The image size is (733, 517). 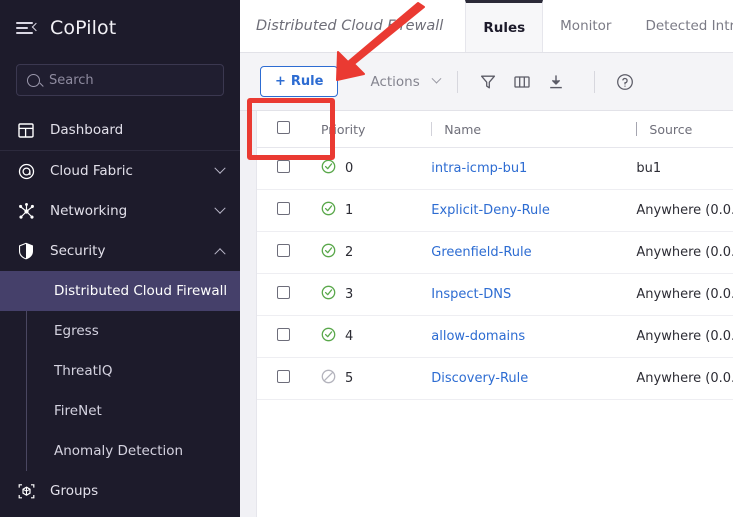 I want to click on sidebar-item-networking: Networking, so click(x=120, y=211).